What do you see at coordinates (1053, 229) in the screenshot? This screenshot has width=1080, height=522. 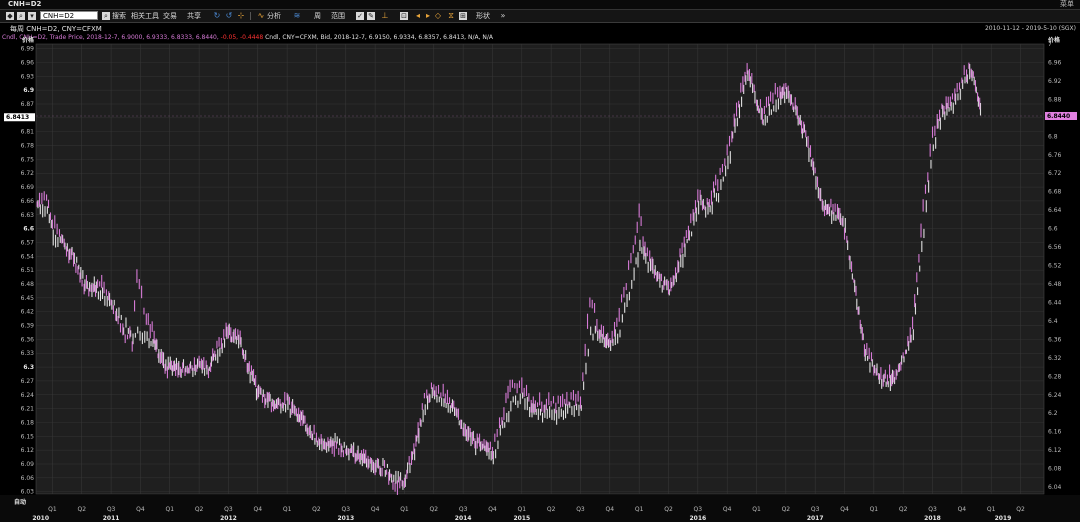 I see `y-tick-label-right: 6.6` at bounding box center [1053, 229].